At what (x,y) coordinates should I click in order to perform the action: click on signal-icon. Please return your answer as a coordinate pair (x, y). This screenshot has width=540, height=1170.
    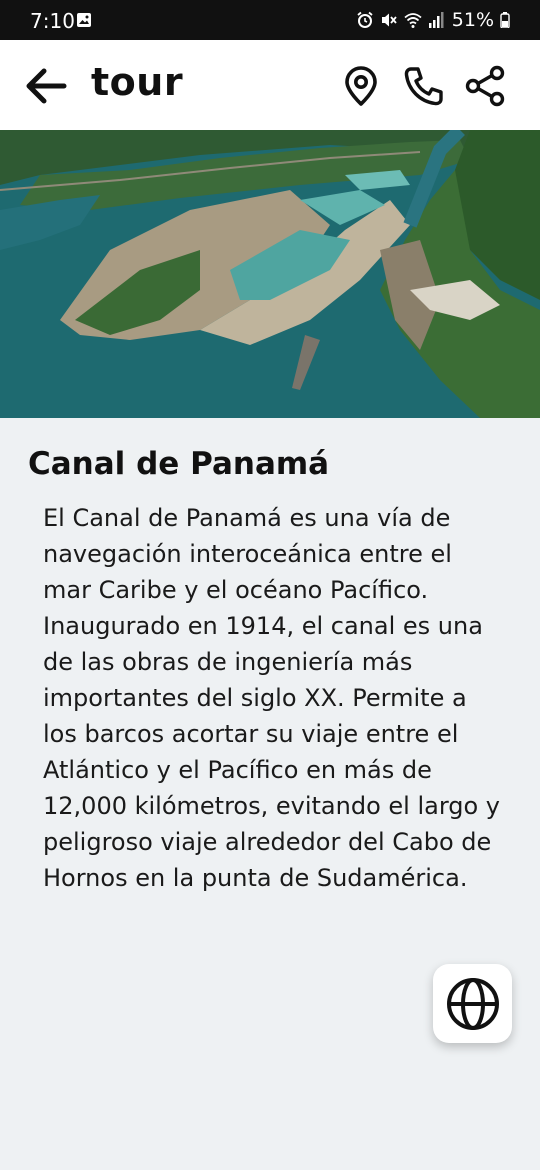
    Looking at the image, I should click on (436, 20).